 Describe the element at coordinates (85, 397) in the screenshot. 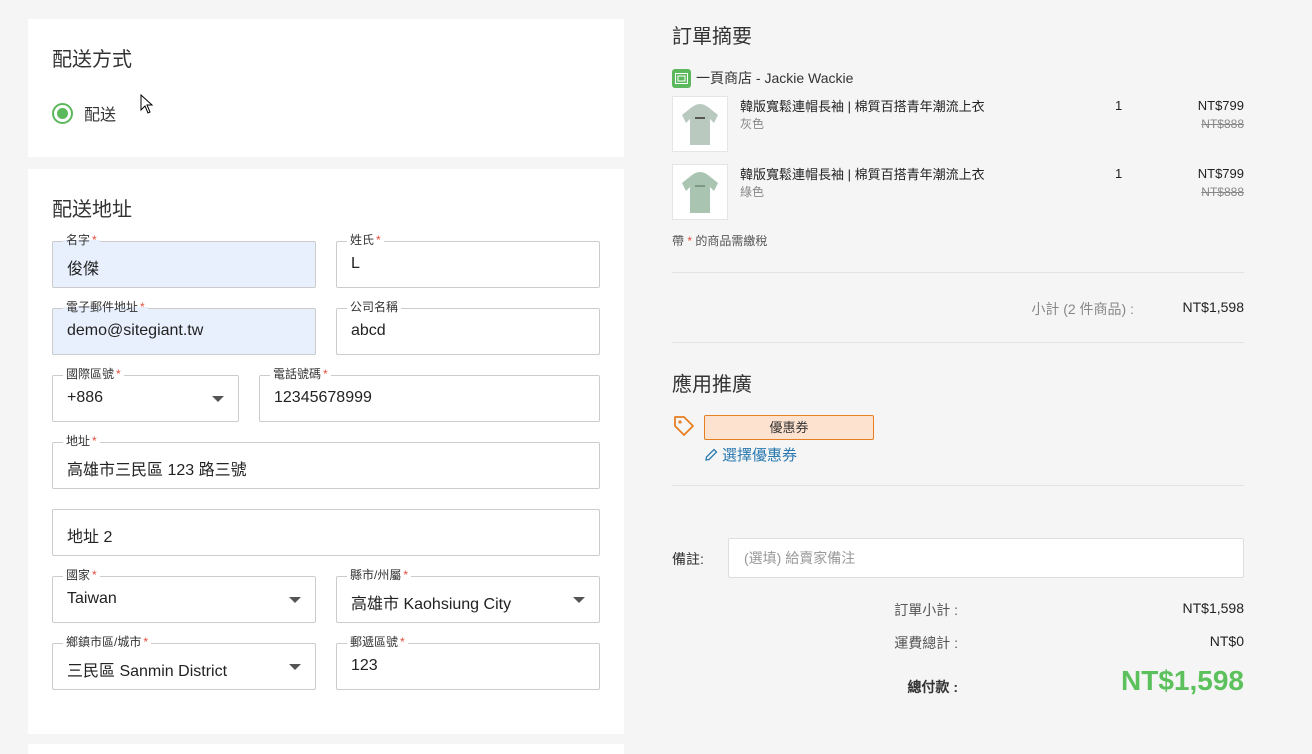

I see `country-code-value: +886` at that location.